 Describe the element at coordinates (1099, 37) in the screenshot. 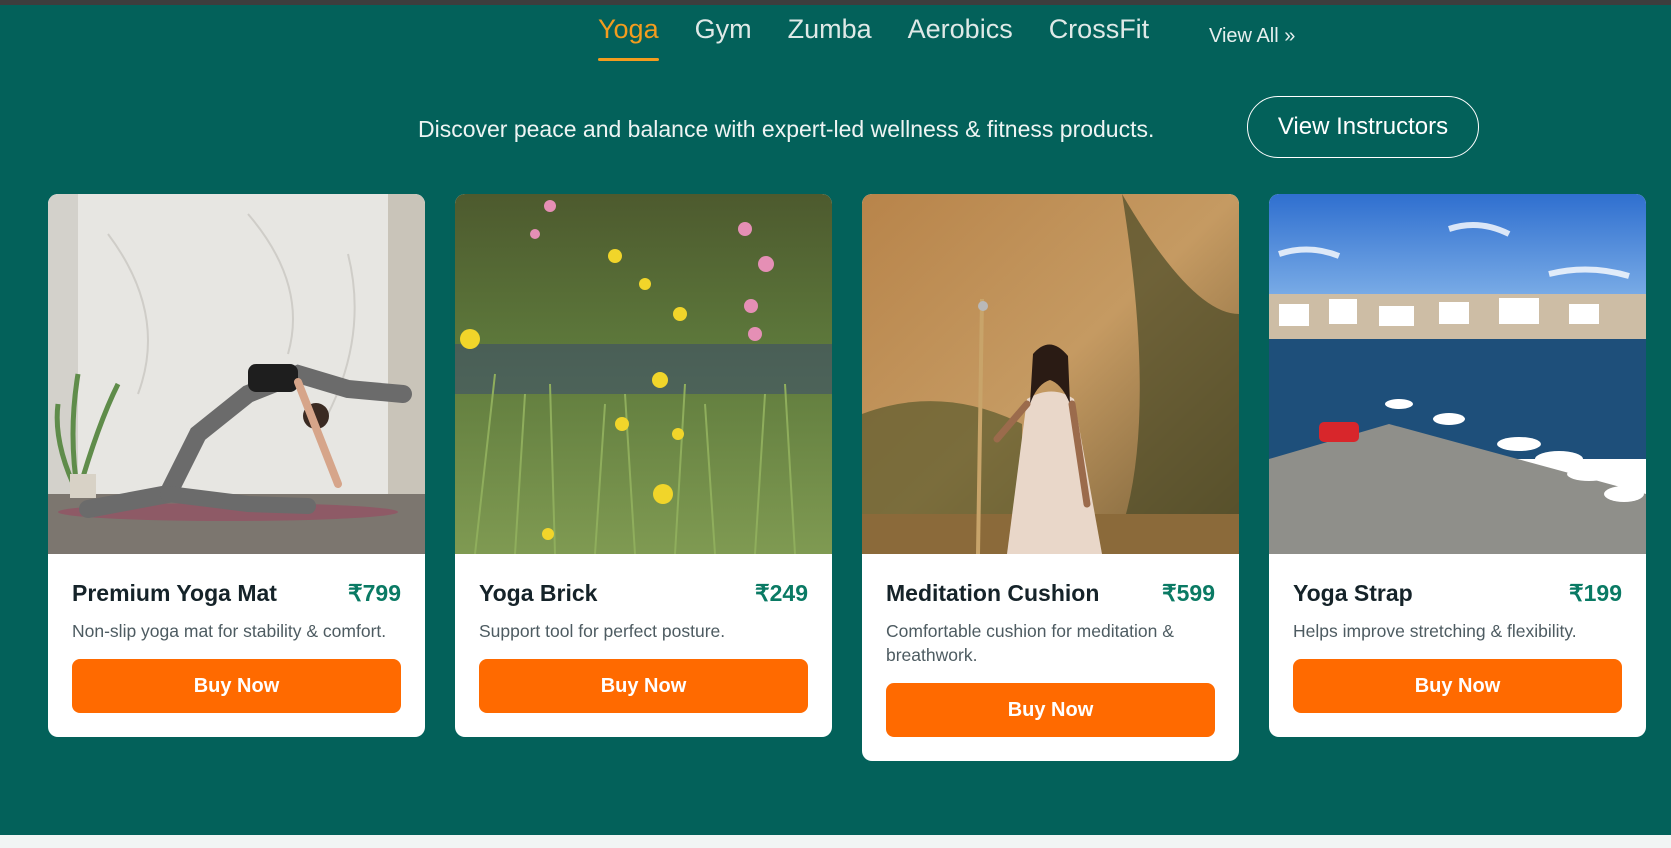

I see `tab-crossfit: CrossFit` at that location.